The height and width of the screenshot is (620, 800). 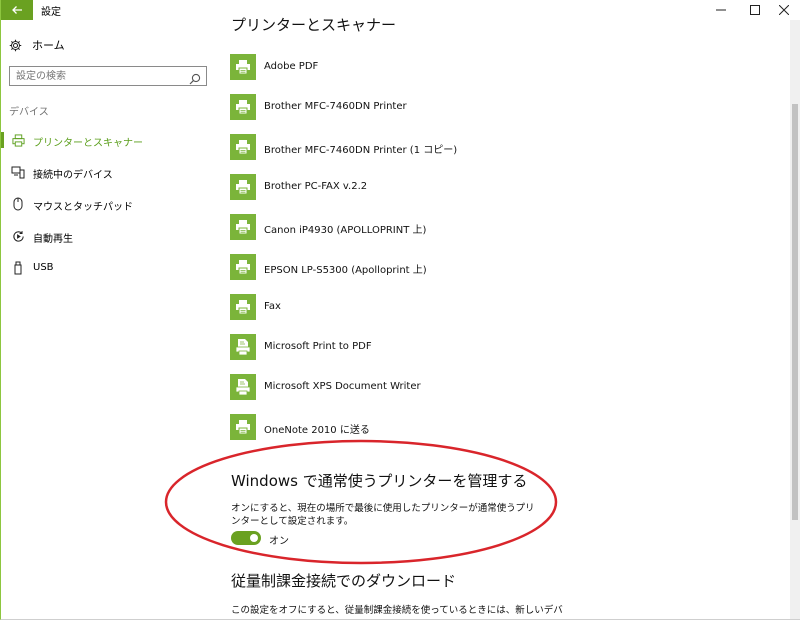 I want to click on autoplay-icon, so click(x=18, y=236).